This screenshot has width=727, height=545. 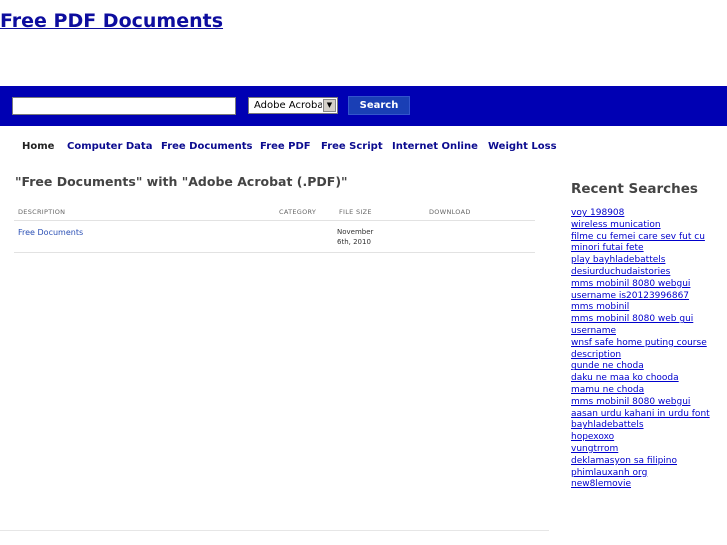 What do you see at coordinates (42, 212) in the screenshot?
I see `column-header-description: DESCRIPTION` at bounding box center [42, 212].